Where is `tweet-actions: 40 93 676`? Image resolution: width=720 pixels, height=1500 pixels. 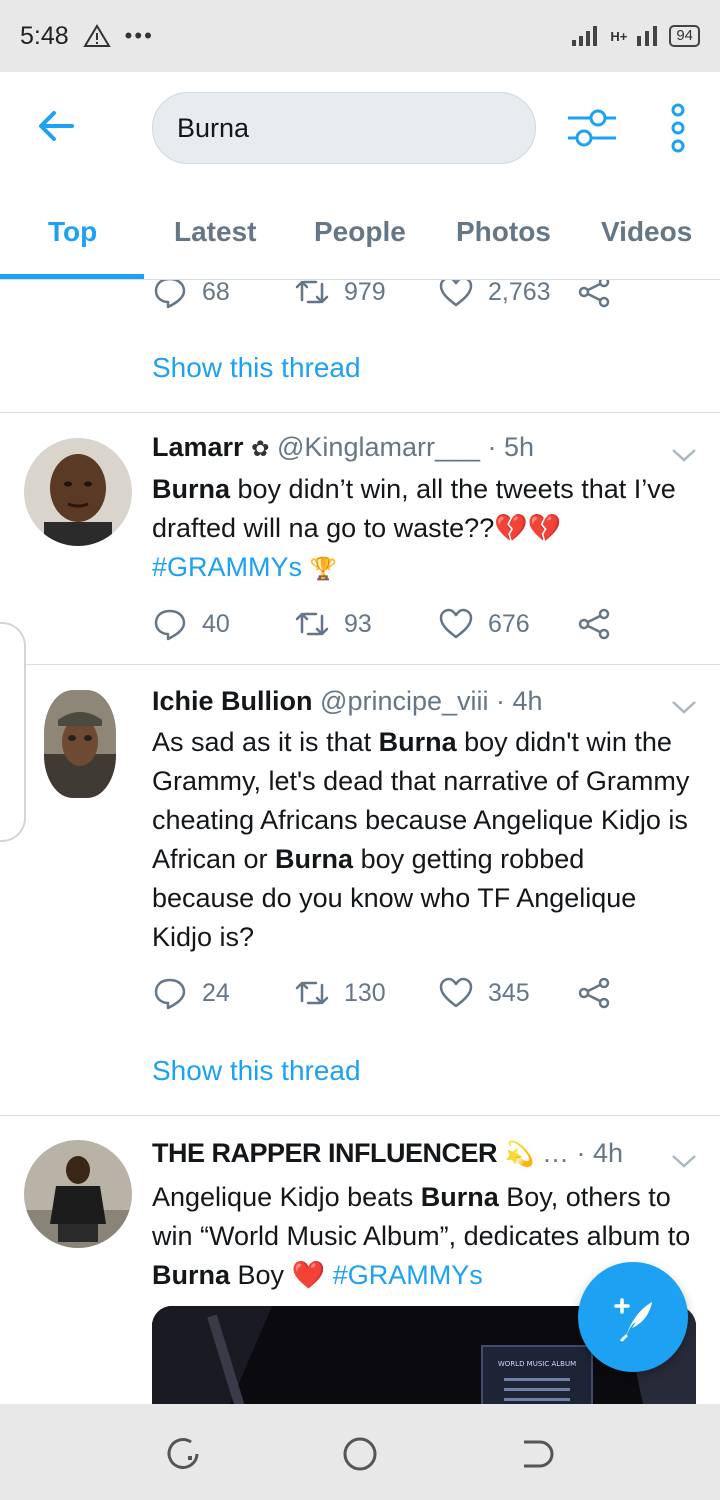 tweet-actions: 40 93 676 is located at coordinates (392, 626).